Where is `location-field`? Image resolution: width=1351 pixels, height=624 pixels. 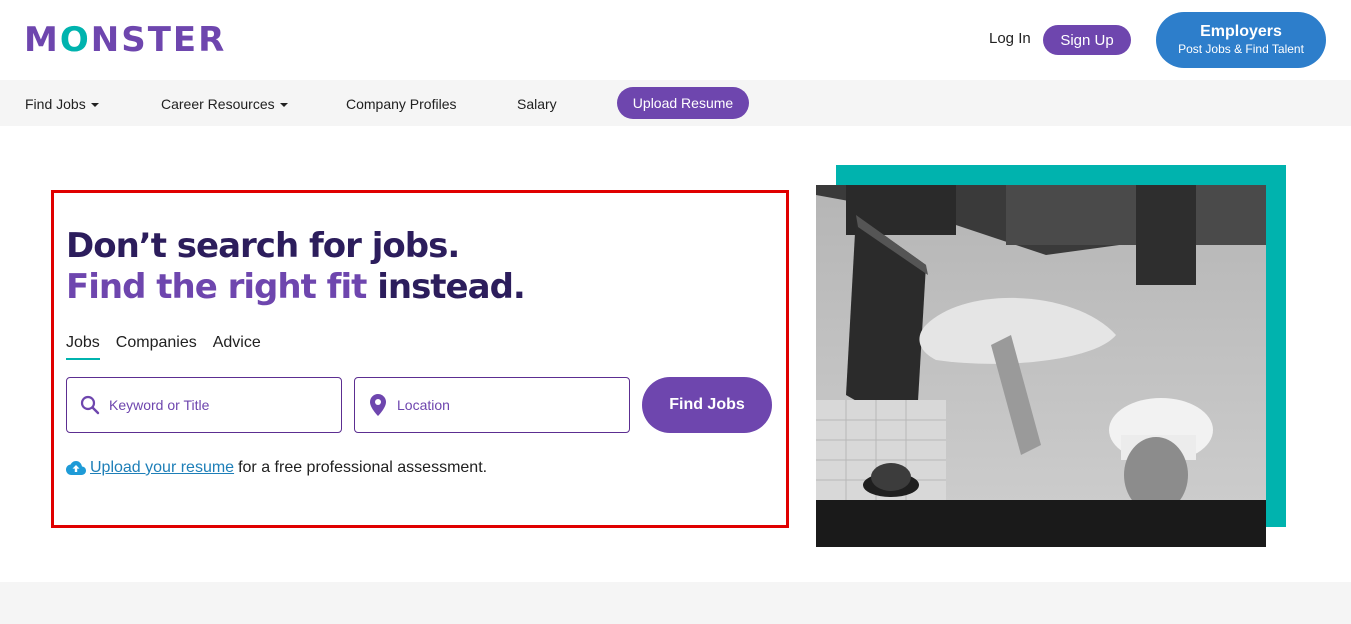 location-field is located at coordinates (492, 405).